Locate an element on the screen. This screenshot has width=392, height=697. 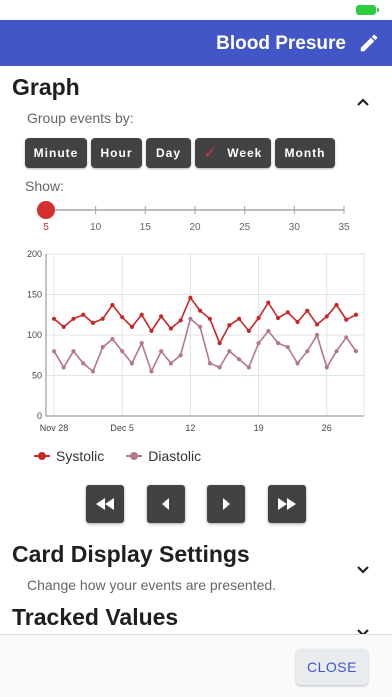
chip-label: Week is located at coordinates (245, 153).